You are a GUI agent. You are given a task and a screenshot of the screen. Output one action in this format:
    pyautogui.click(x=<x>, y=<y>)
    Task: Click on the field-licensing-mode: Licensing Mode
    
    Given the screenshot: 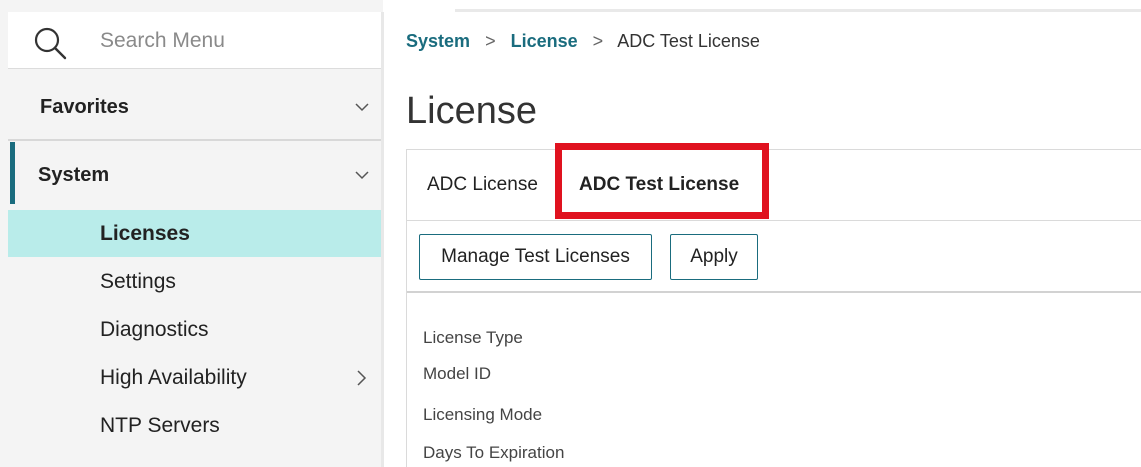 What is the action you would take?
    pyautogui.click(x=483, y=414)
    